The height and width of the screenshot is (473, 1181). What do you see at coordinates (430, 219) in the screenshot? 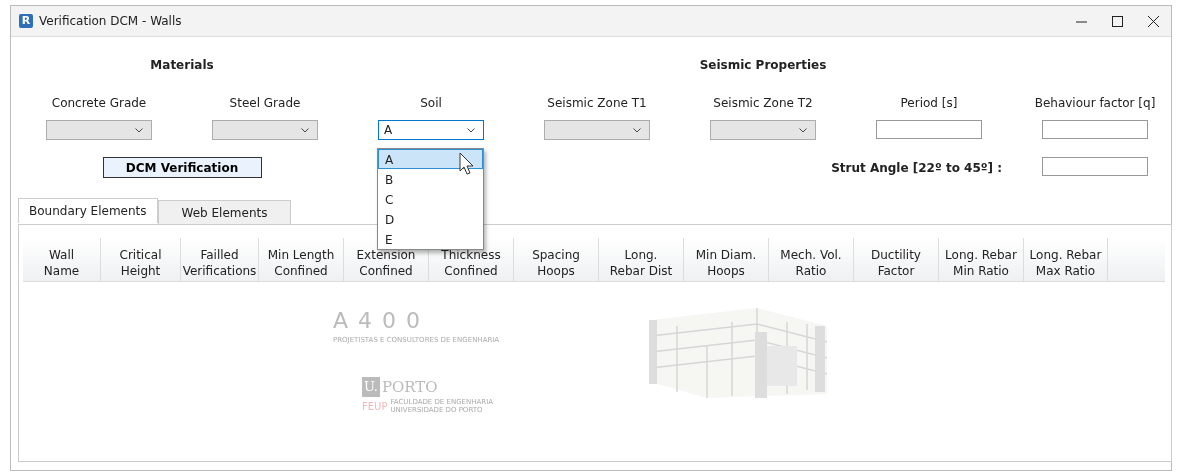
I see `dropdown-option: D` at bounding box center [430, 219].